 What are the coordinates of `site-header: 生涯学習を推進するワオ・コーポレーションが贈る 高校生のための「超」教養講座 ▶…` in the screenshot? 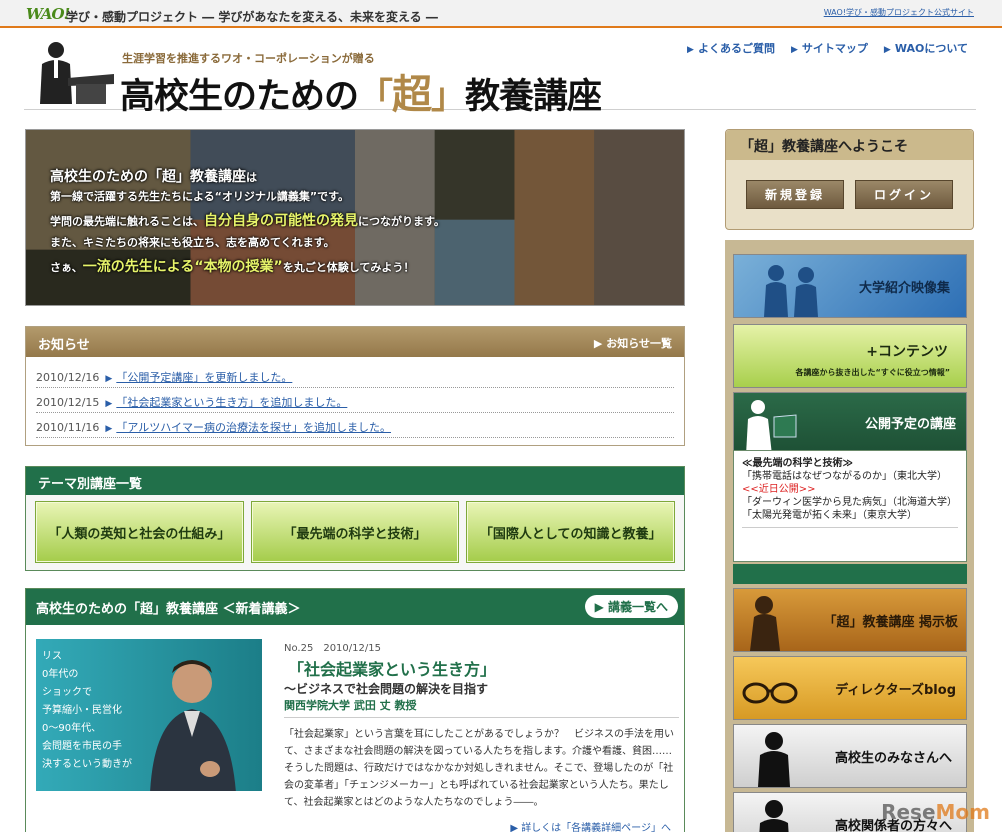 It's located at (500, 75).